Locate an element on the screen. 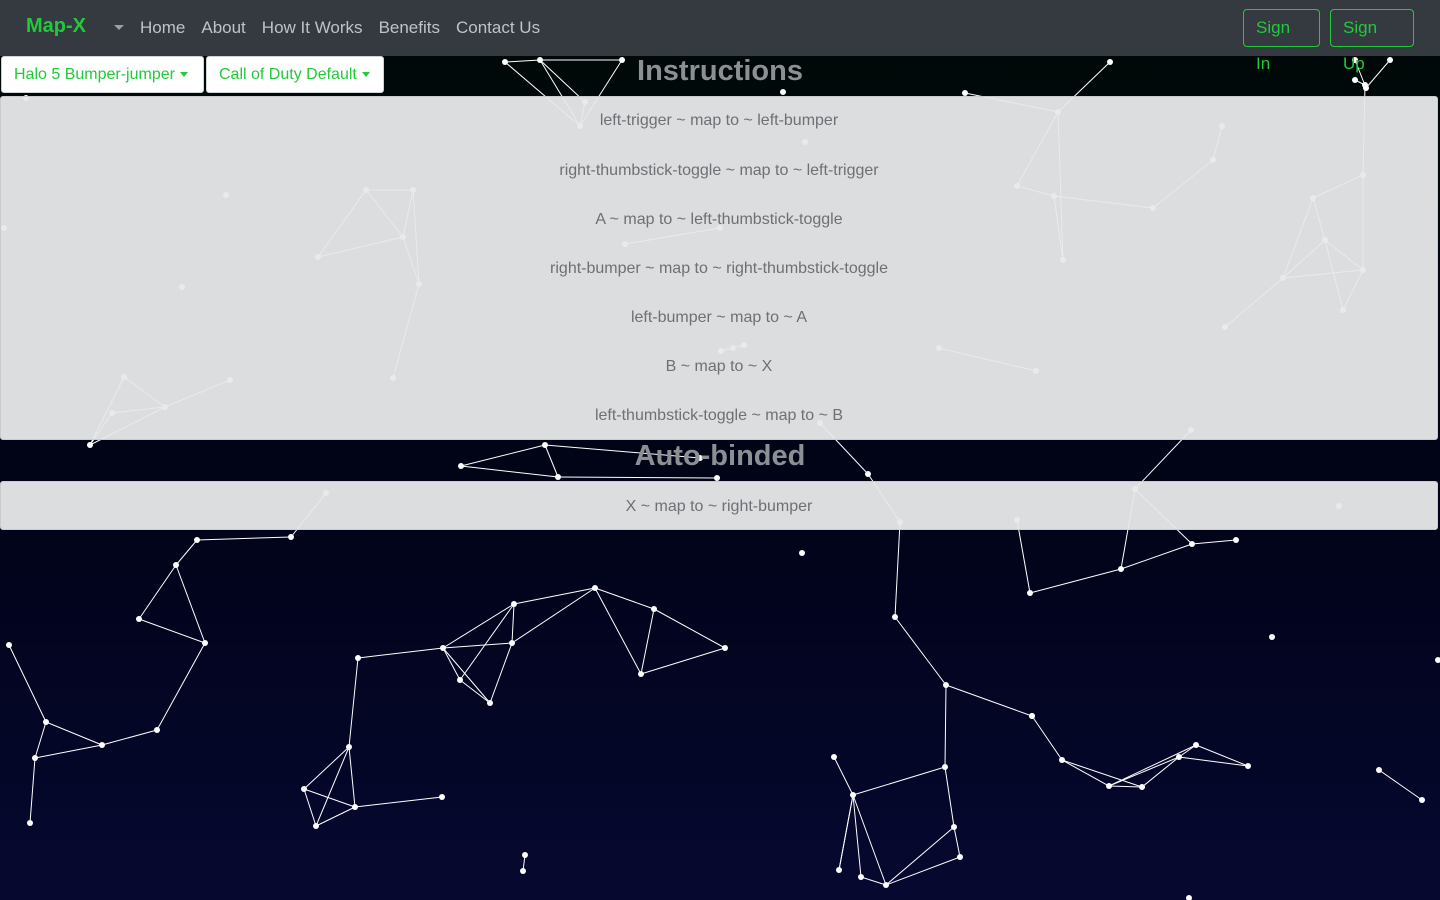 The height and width of the screenshot is (900, 1440). nav-link-home: Home is located at coordinates (162, 28).